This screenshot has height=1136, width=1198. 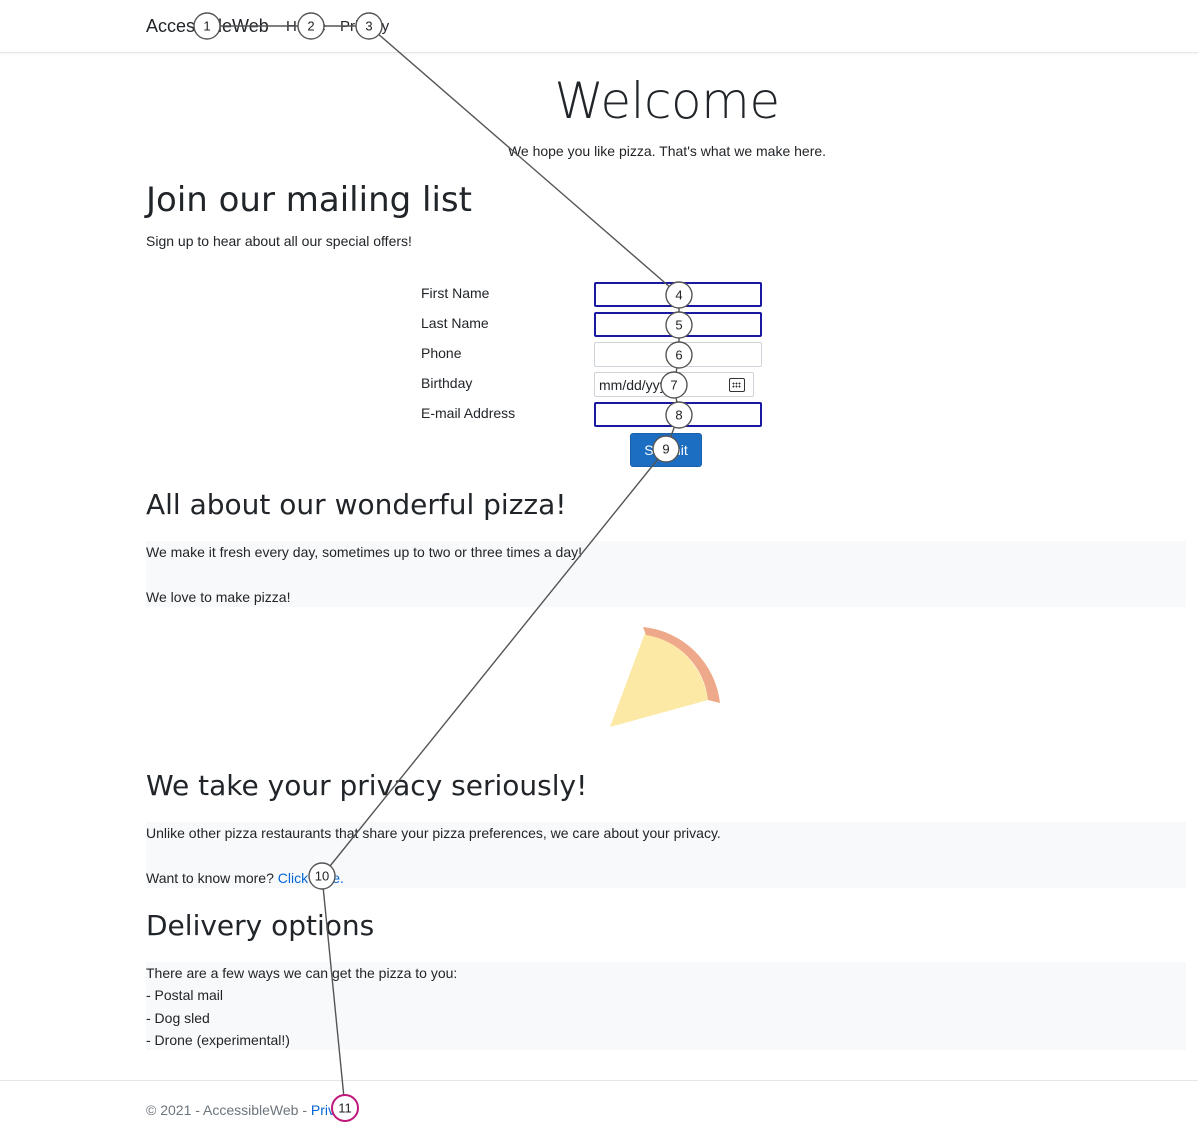 I want to click on pizza-heading: All about our wonderful pizza!, so click(x=356, y=504).